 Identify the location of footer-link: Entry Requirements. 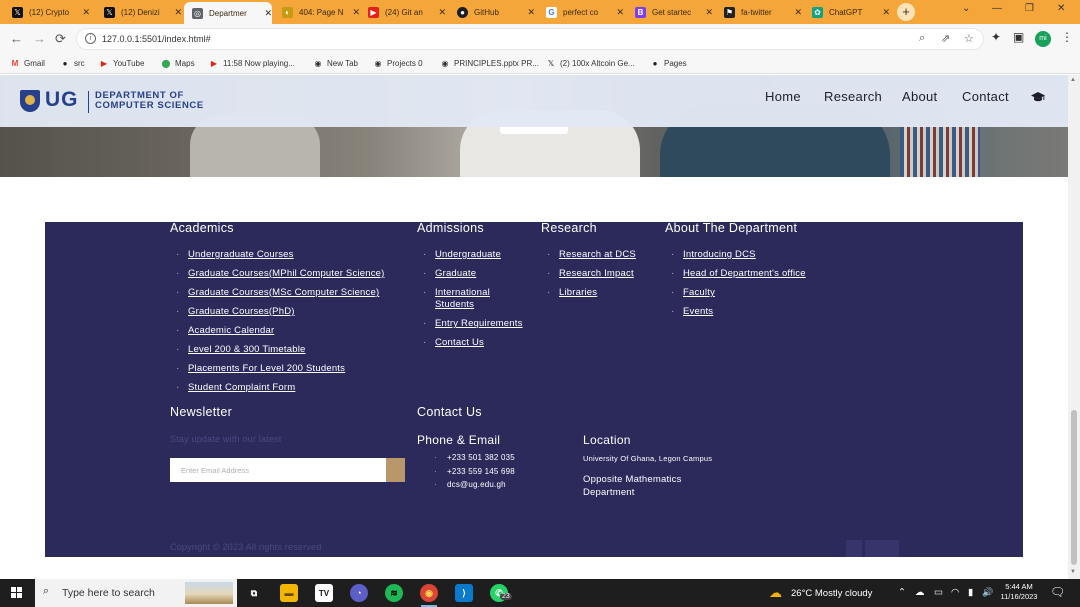
(479, 323).